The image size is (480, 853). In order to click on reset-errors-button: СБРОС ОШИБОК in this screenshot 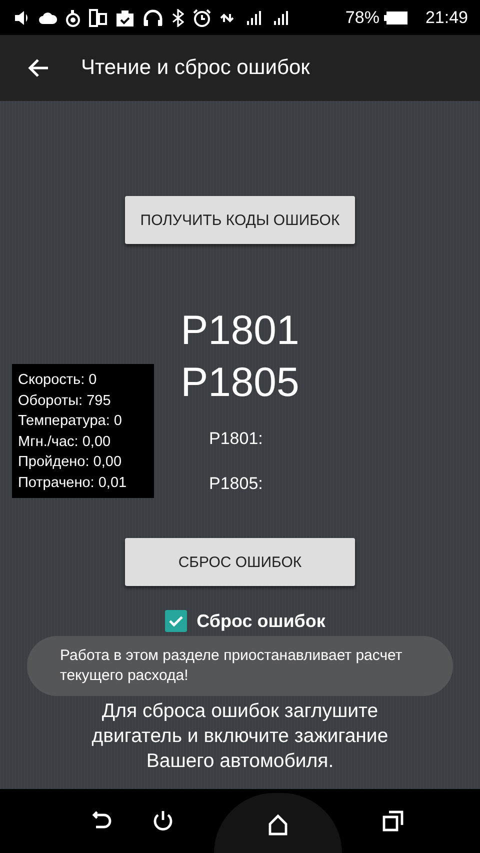, I will do `click(240, 562)`.